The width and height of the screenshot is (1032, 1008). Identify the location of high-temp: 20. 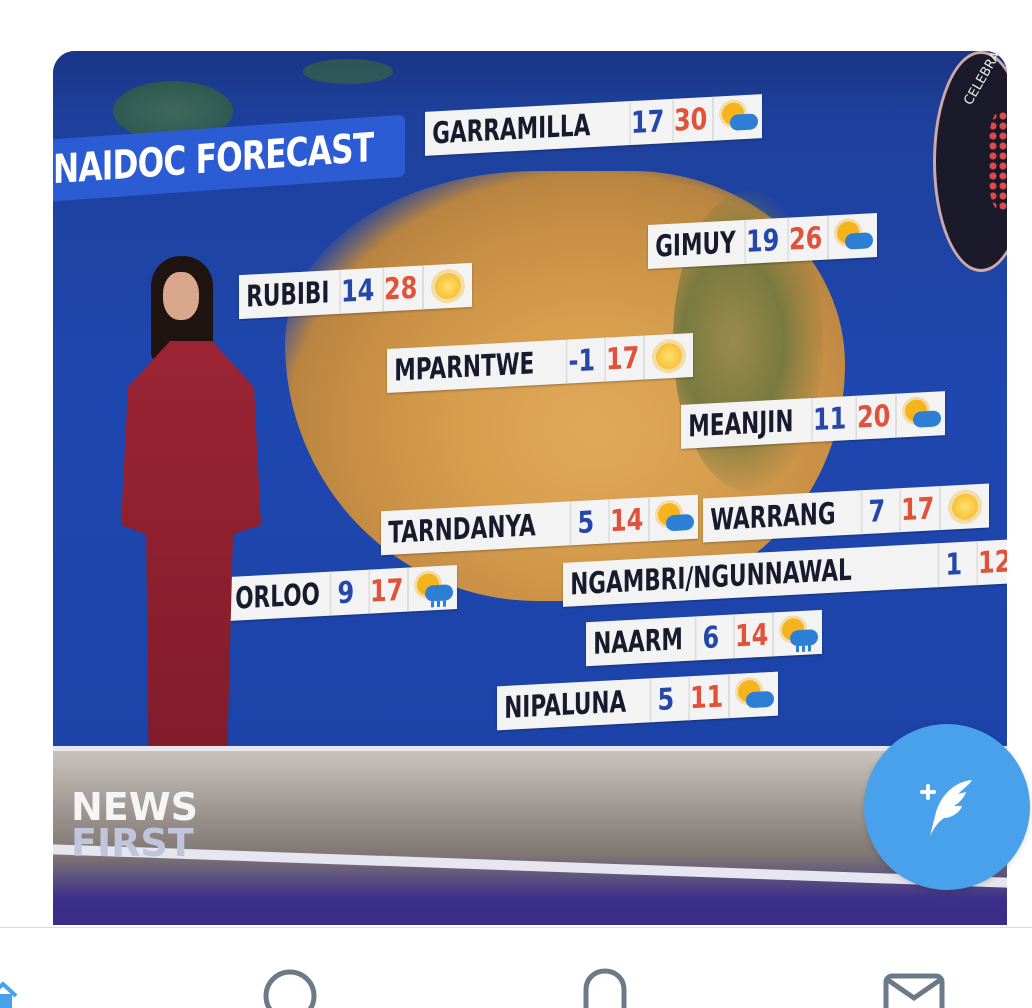
(873, 416).